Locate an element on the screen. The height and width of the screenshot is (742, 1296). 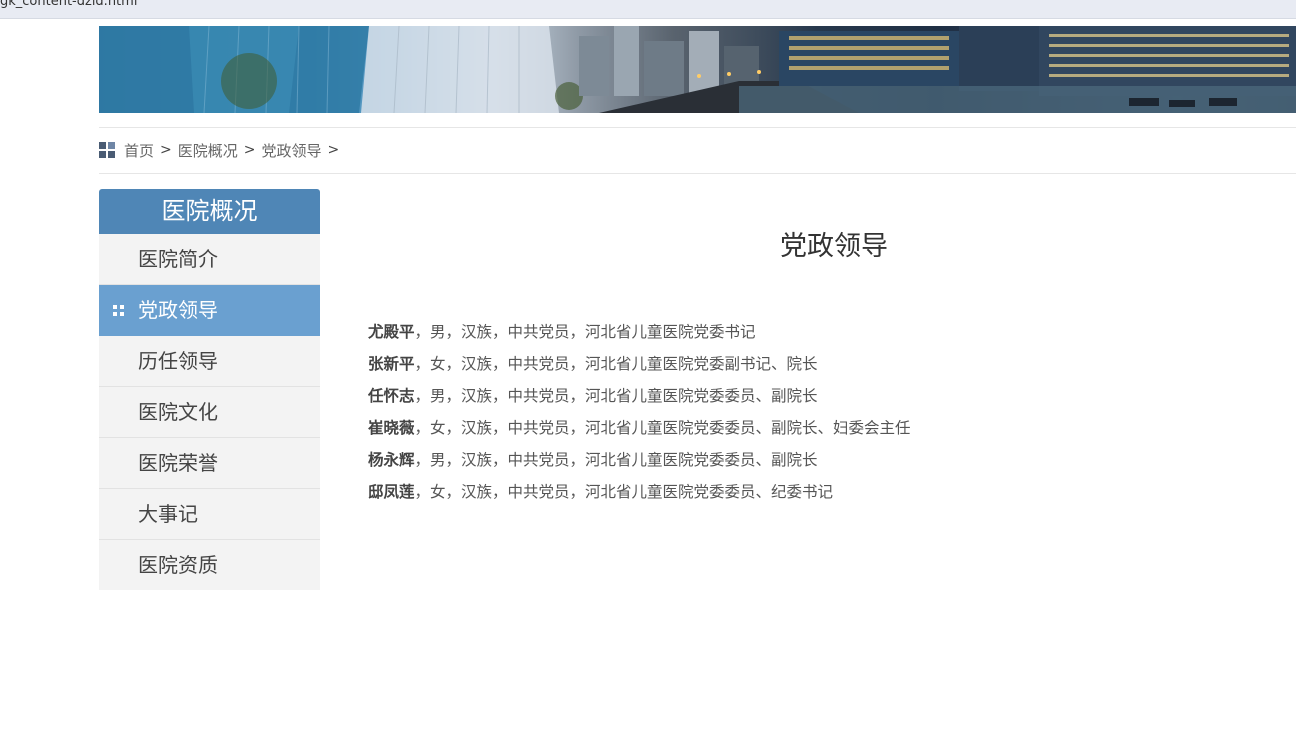
sidebar-item-former-leaders: 历任领导 is located at coordinates (209, 361).